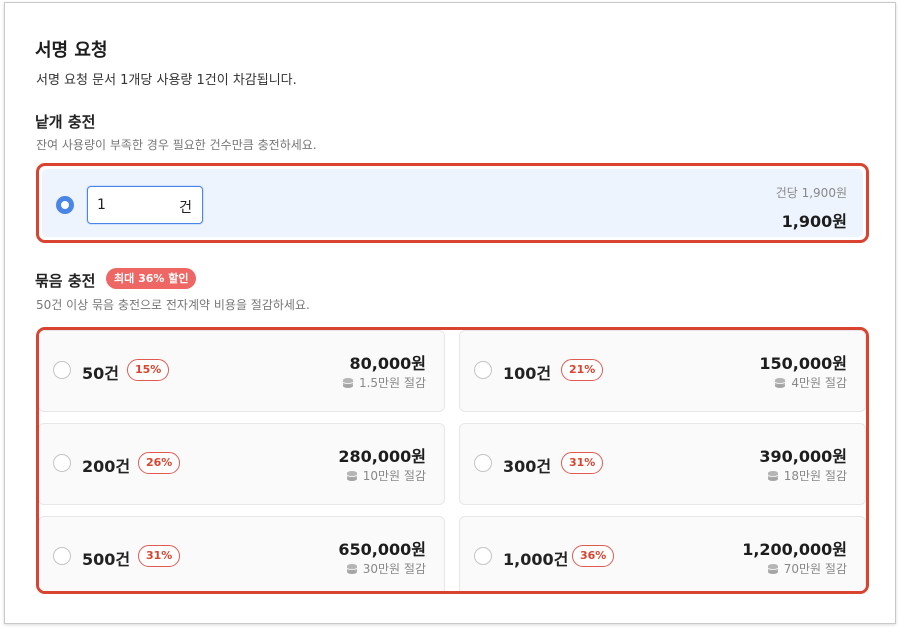  Describe the element at coordinates (148, 370) in the screenshot. I see `discount-badge: 15%` at that location.